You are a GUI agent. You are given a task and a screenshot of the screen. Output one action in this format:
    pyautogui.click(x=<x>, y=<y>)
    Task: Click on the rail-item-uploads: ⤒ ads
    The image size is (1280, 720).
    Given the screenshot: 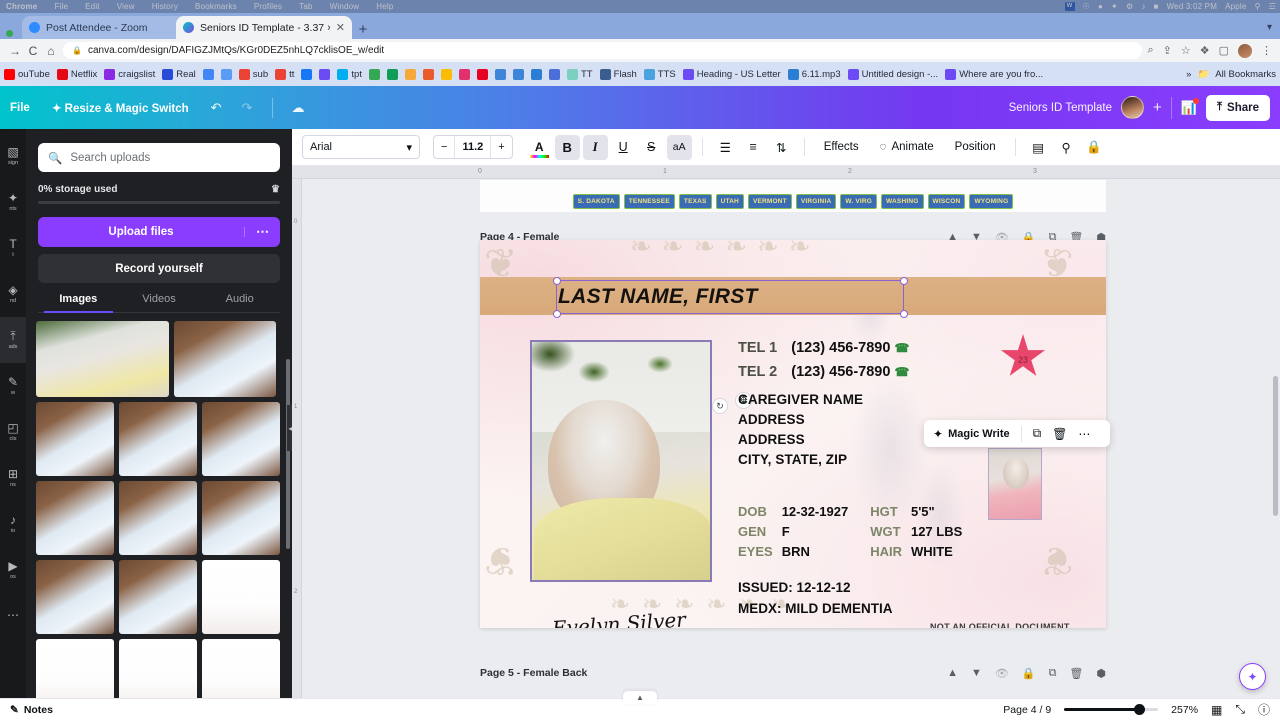 What is the action you would take?
    pyautogui.click(x=13, y=340)
    